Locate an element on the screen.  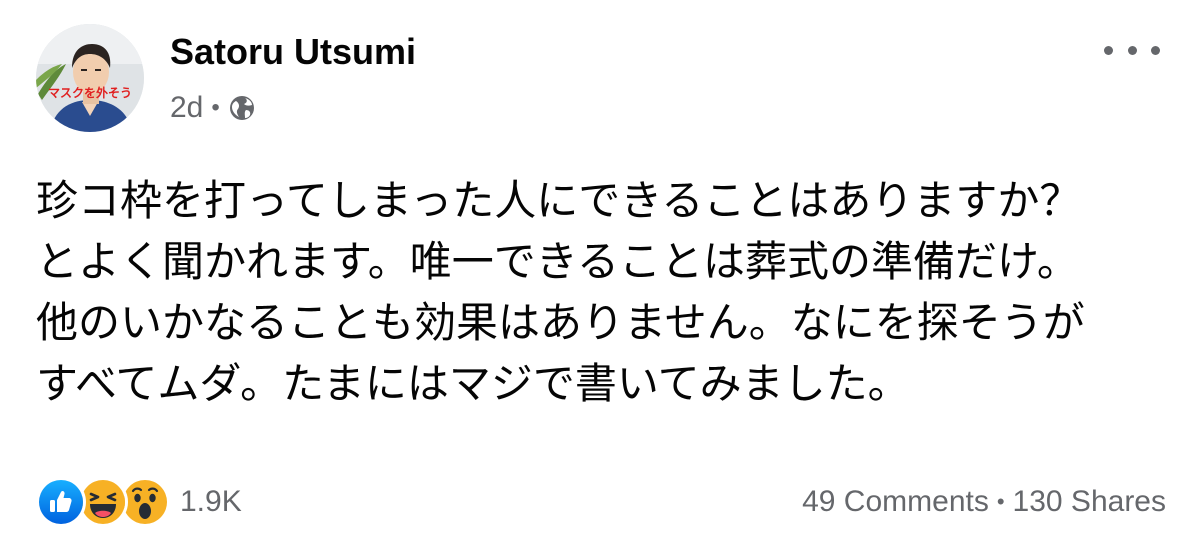
more-options-button is located at coordinates (1132, 50).